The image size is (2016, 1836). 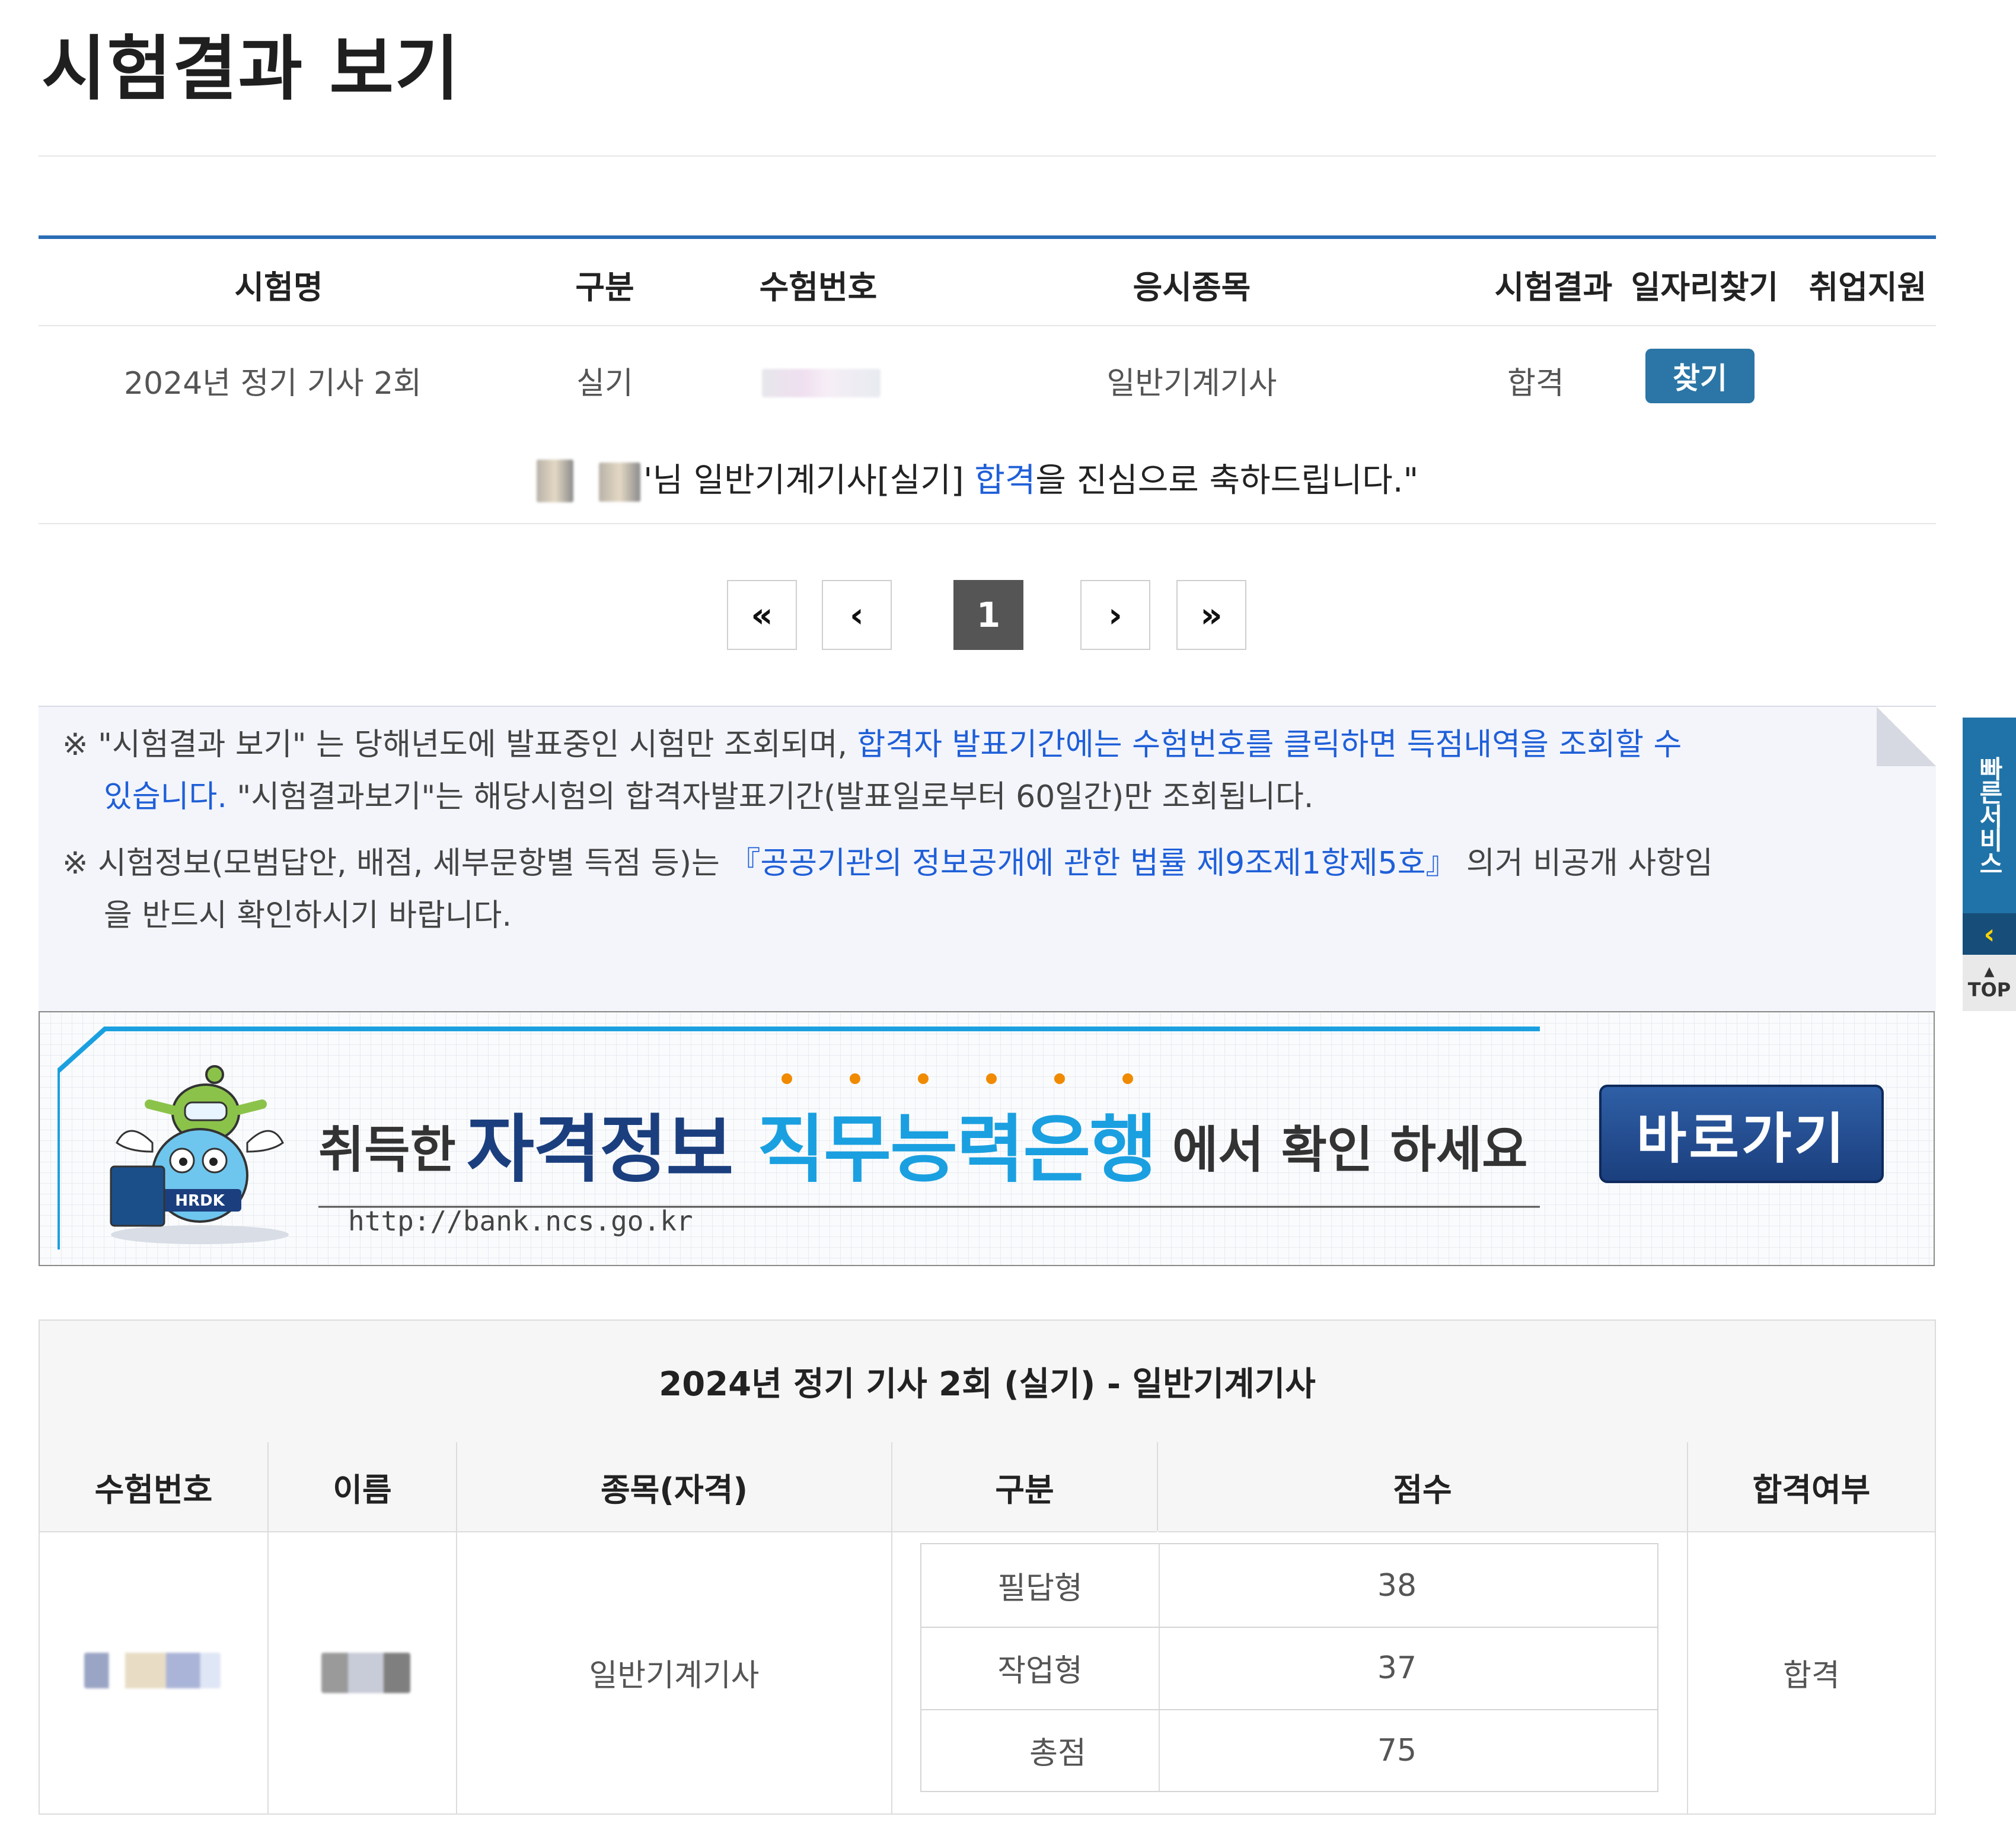 What do you see at coordinates (604, 288) in the screenshot?
I see `header-category: 구분` at bounding box center [604, 288].